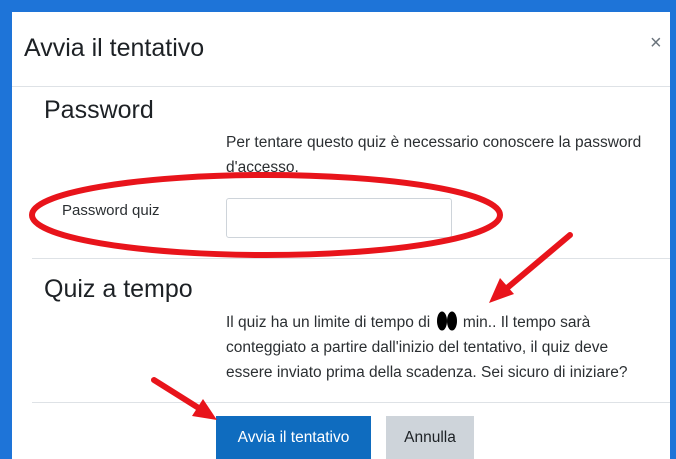 The width and height of the screenshot is (676, 459). I want to click on window-frame-top, so click(338, 6).